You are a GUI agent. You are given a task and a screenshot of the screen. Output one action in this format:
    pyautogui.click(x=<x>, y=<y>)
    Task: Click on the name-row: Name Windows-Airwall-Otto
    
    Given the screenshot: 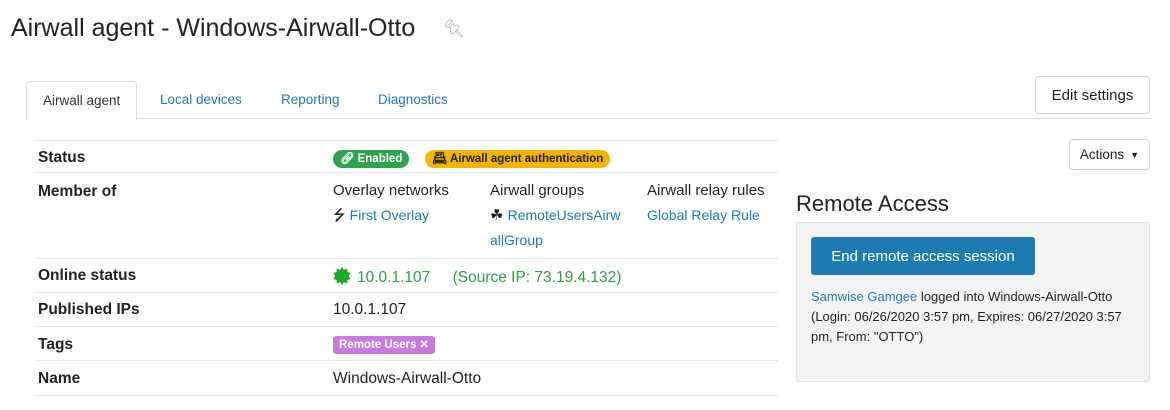 What is the action you would take?
    pyautogui.click(x=407, y=378)
    